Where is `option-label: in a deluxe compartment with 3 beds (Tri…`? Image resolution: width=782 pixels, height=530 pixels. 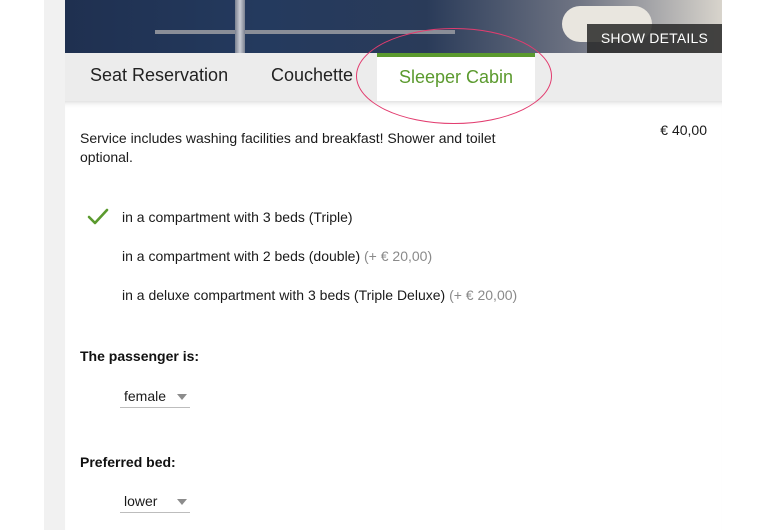 option-label: in a deluxe compartment with 3 beds (Tri… is located at coordinates (319, 295).